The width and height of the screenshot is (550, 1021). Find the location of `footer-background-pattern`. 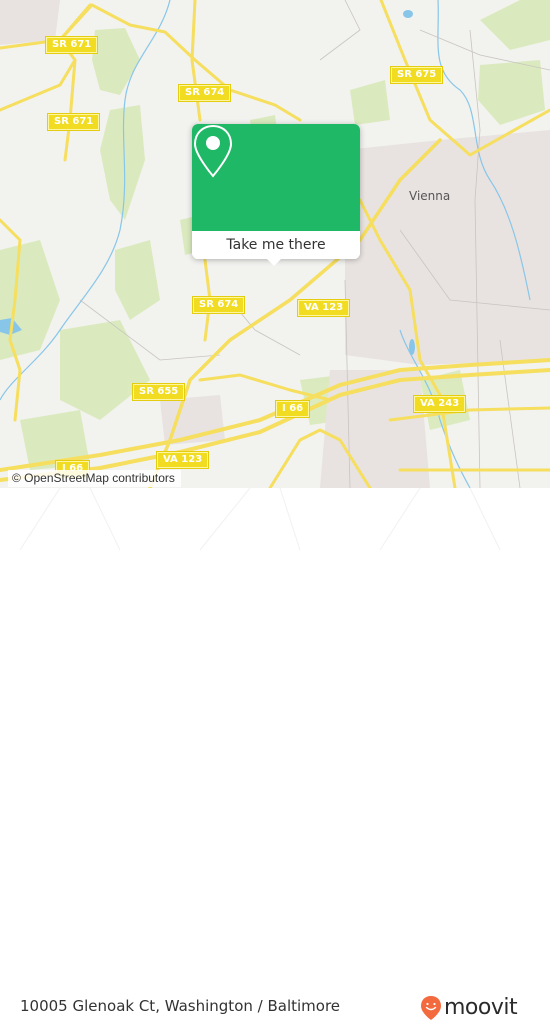

footer-background-pattern is located at coordinates (260, 519).